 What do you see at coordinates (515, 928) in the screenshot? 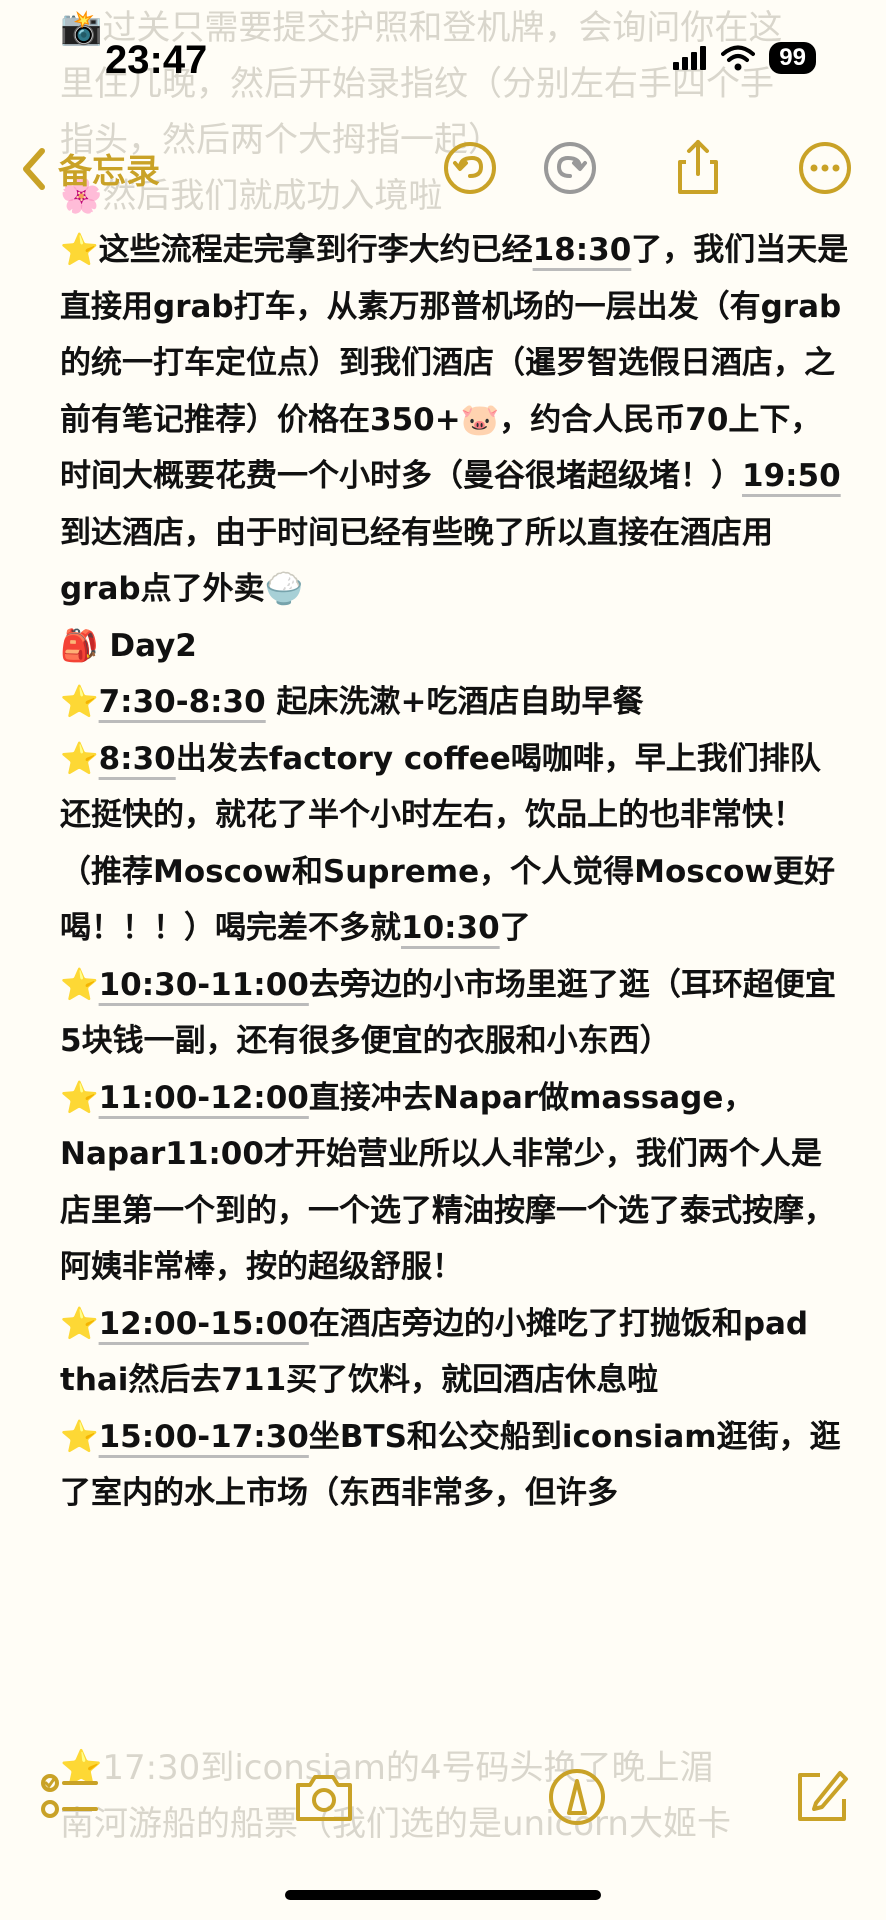
I see `note-text: 了` at bounding box center [515, 928].